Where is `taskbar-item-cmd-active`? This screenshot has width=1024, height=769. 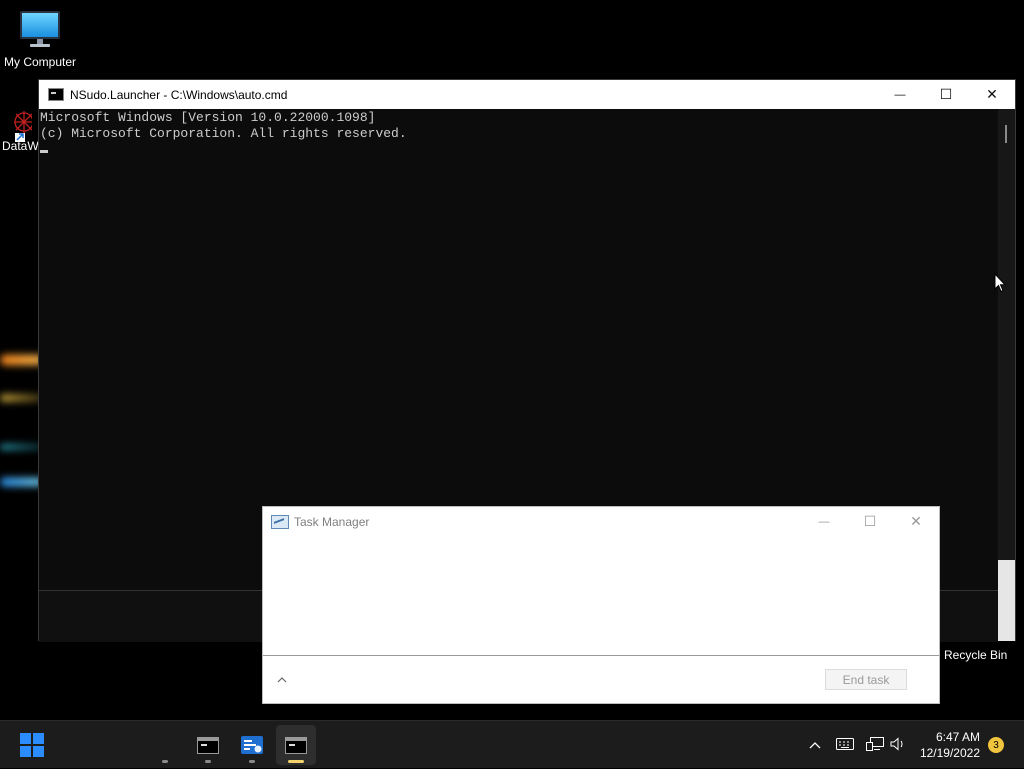
taskbar-item-cmd-active is located at coordinates (296, 745).